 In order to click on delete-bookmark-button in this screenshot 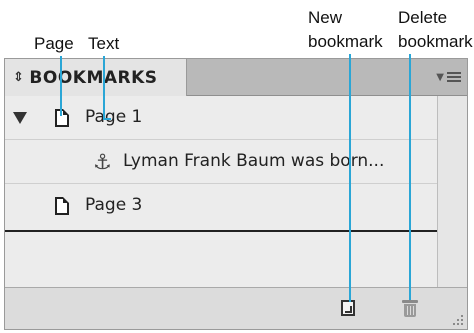, I will do `click(410, 308)`.